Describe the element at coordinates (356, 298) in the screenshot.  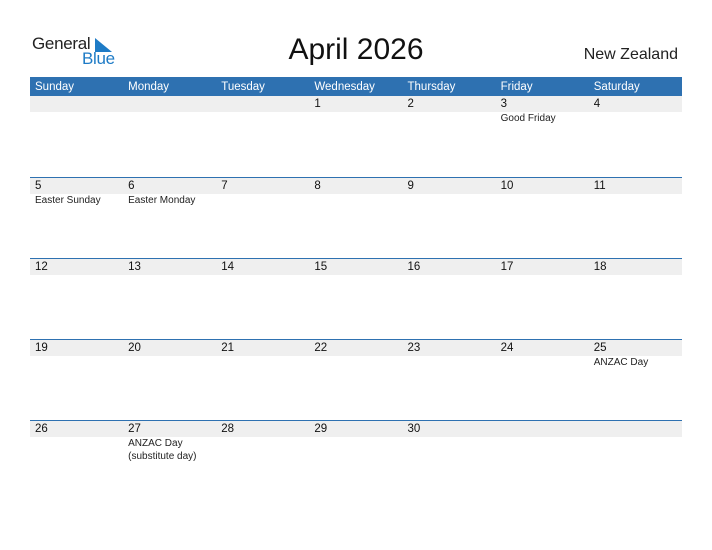
I see `week-row: 12 13 14 15 16 17 18` at that location.